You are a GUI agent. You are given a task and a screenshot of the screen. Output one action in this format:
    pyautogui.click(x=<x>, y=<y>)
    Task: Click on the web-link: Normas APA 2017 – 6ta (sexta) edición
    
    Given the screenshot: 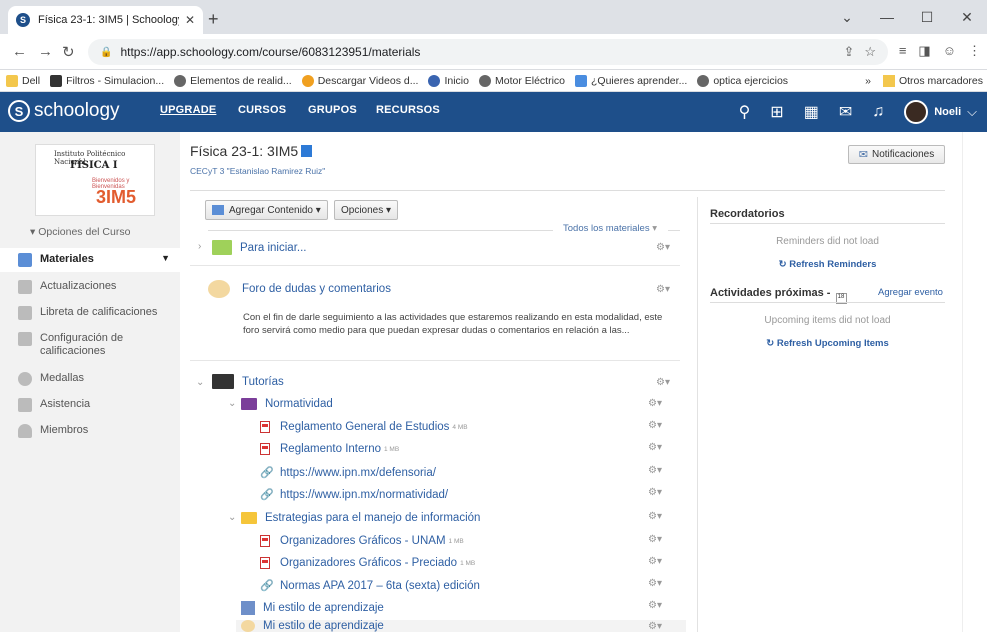 What is the action you would take?
    pyautogui.click(x=380, y=586)
    